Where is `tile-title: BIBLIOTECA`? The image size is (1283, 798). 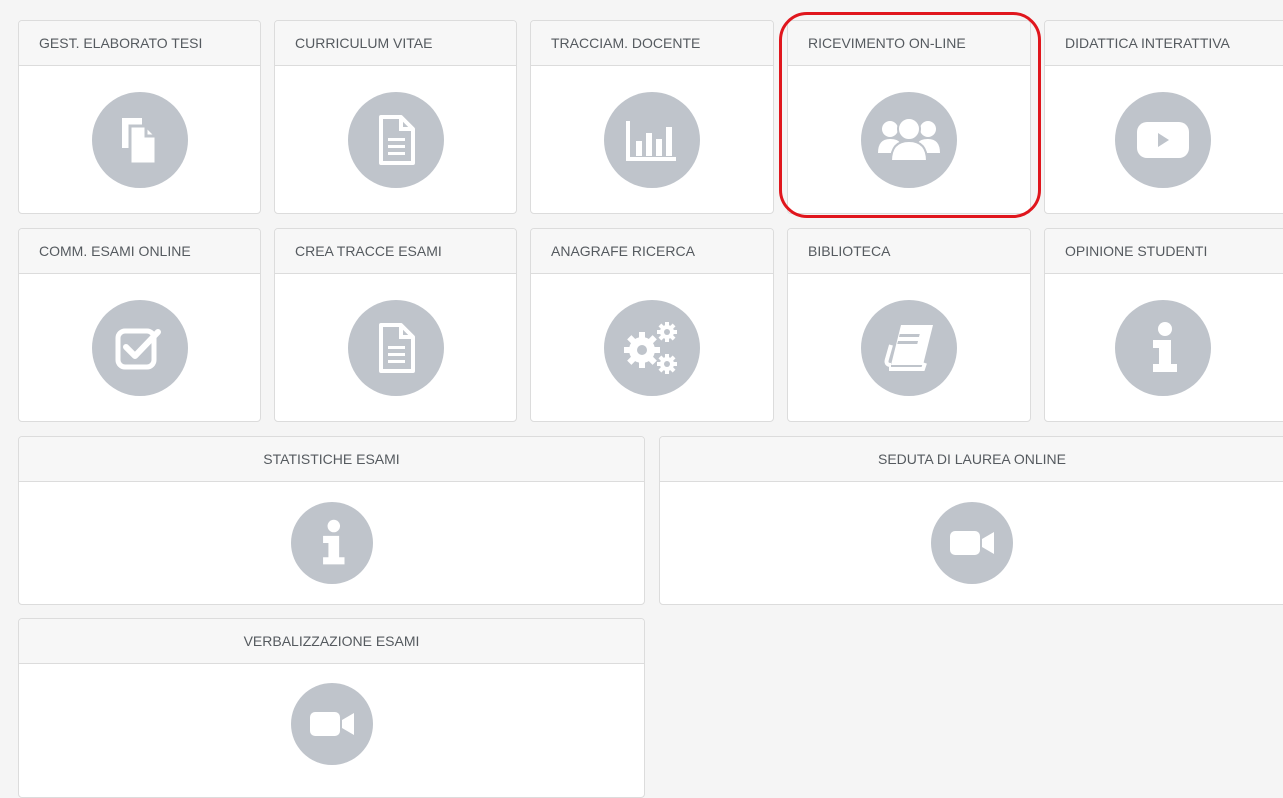 tile-title: BIBLIOTECA is located at coordinates (909, 251).